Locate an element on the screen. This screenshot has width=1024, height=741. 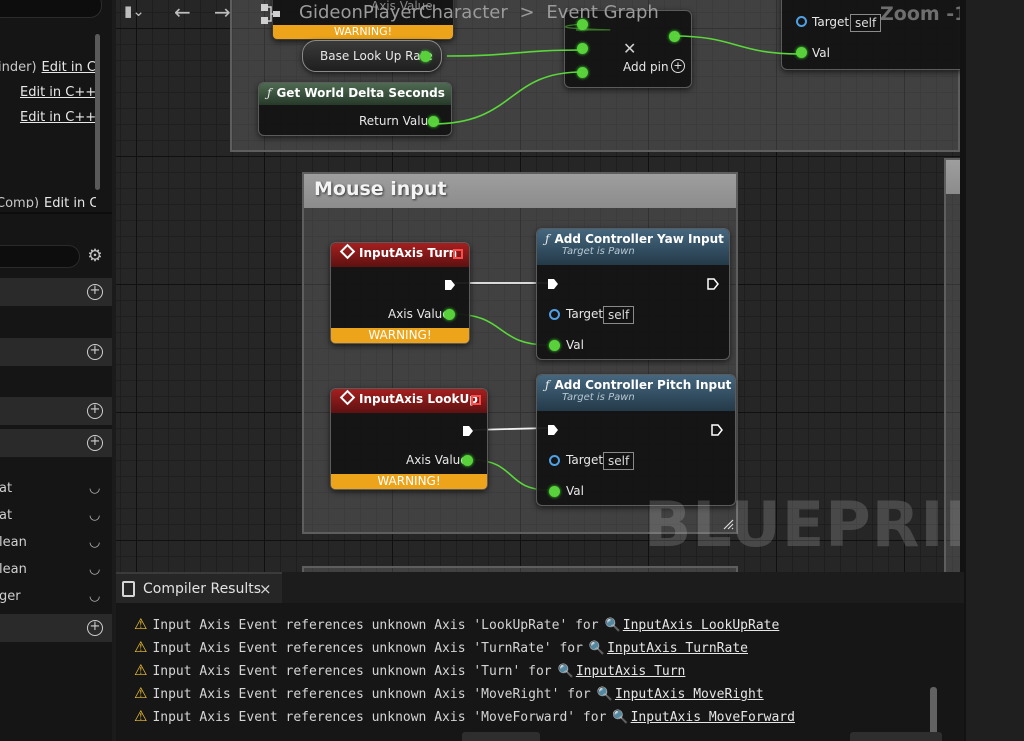
gear-icon: ⚙ is located at coordinates (95, 256).